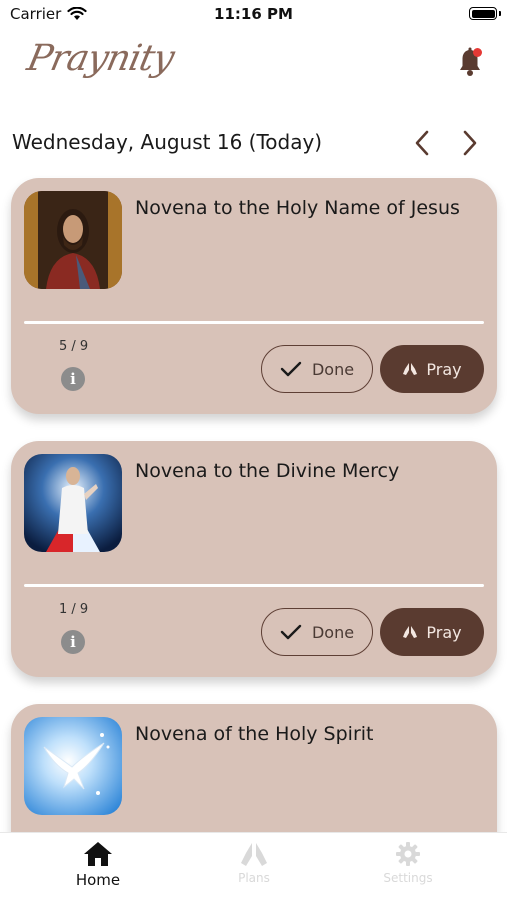  Describe the element at coordinates (98, 854) in the screenshot. I see `home-icon` at that location.